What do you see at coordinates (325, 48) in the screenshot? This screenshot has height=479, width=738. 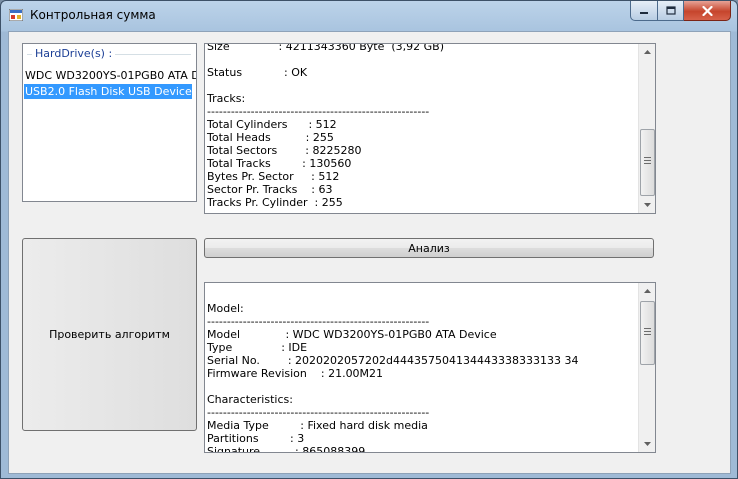 I see `info-line: Size : 4211343360 Byte (3,92 GB)` at bounding box center [325, 48].